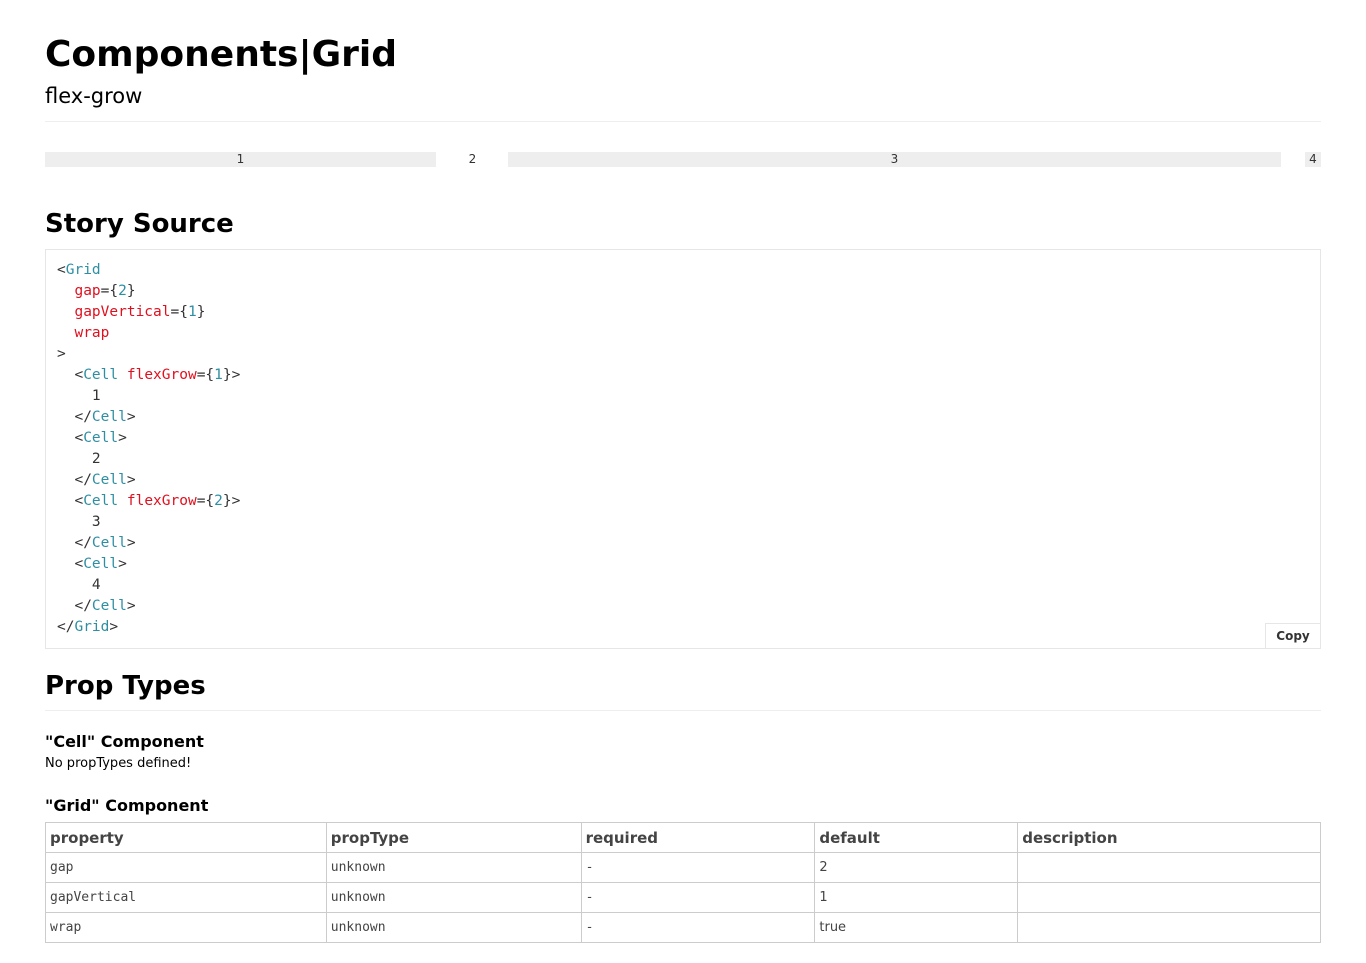 This screenshot has width=1366, height=963. What do you see at coordinates (96, 396) in the screenshot?
I see `code-text: 1` at bounding box center [96, 396].